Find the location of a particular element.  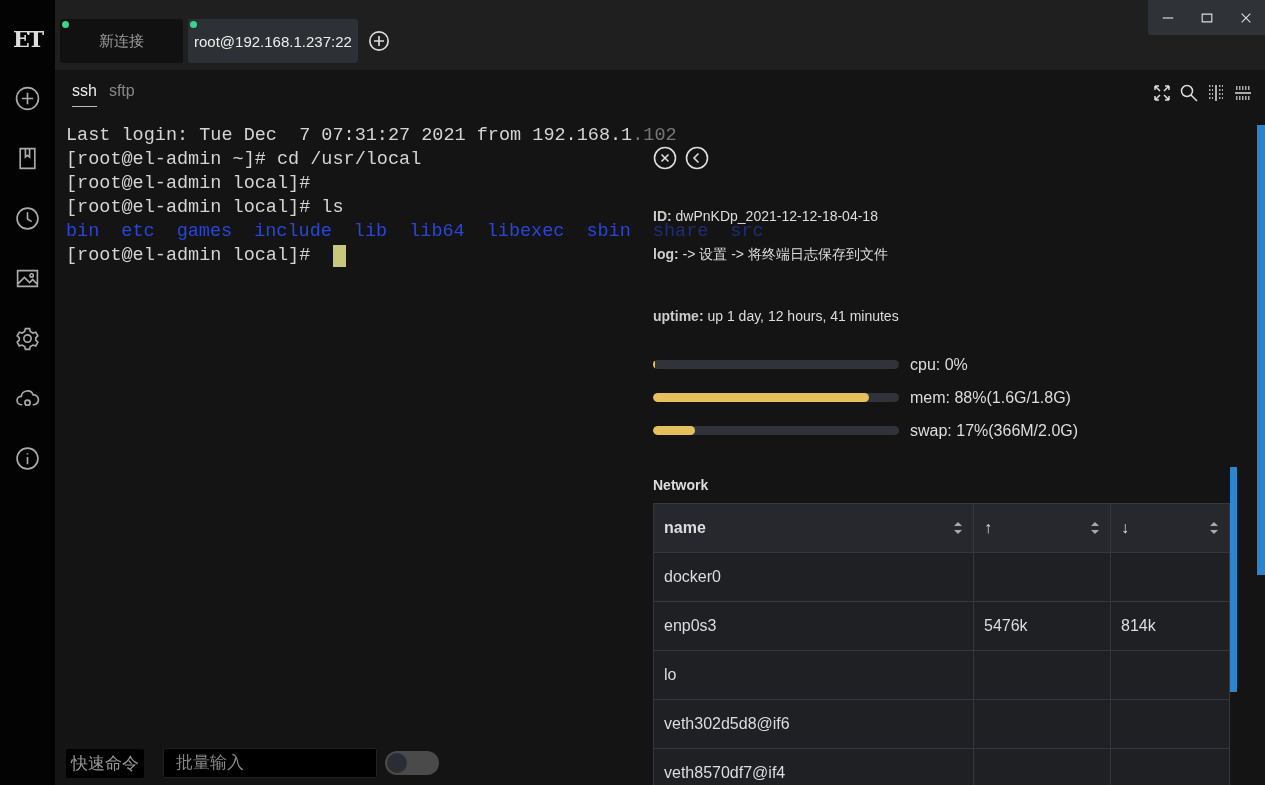

usage-label: swap: 17%(366M/2.0G) is located at coordinates (994, 430).